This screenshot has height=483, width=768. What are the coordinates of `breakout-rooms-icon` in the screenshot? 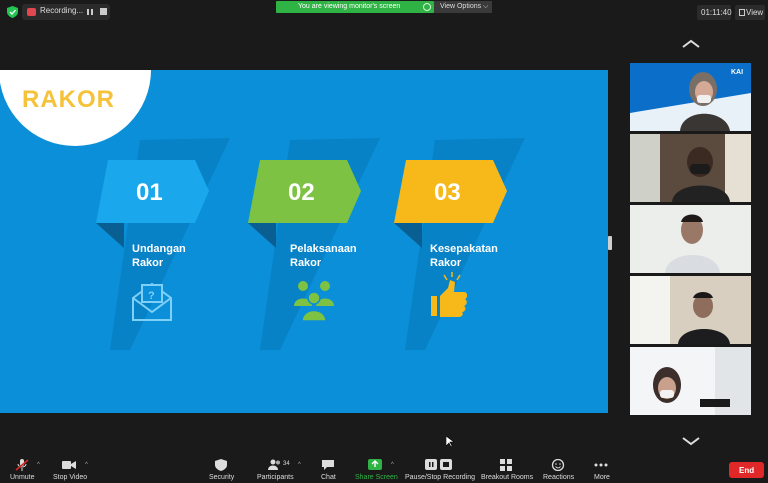 It's located at (506, 465).